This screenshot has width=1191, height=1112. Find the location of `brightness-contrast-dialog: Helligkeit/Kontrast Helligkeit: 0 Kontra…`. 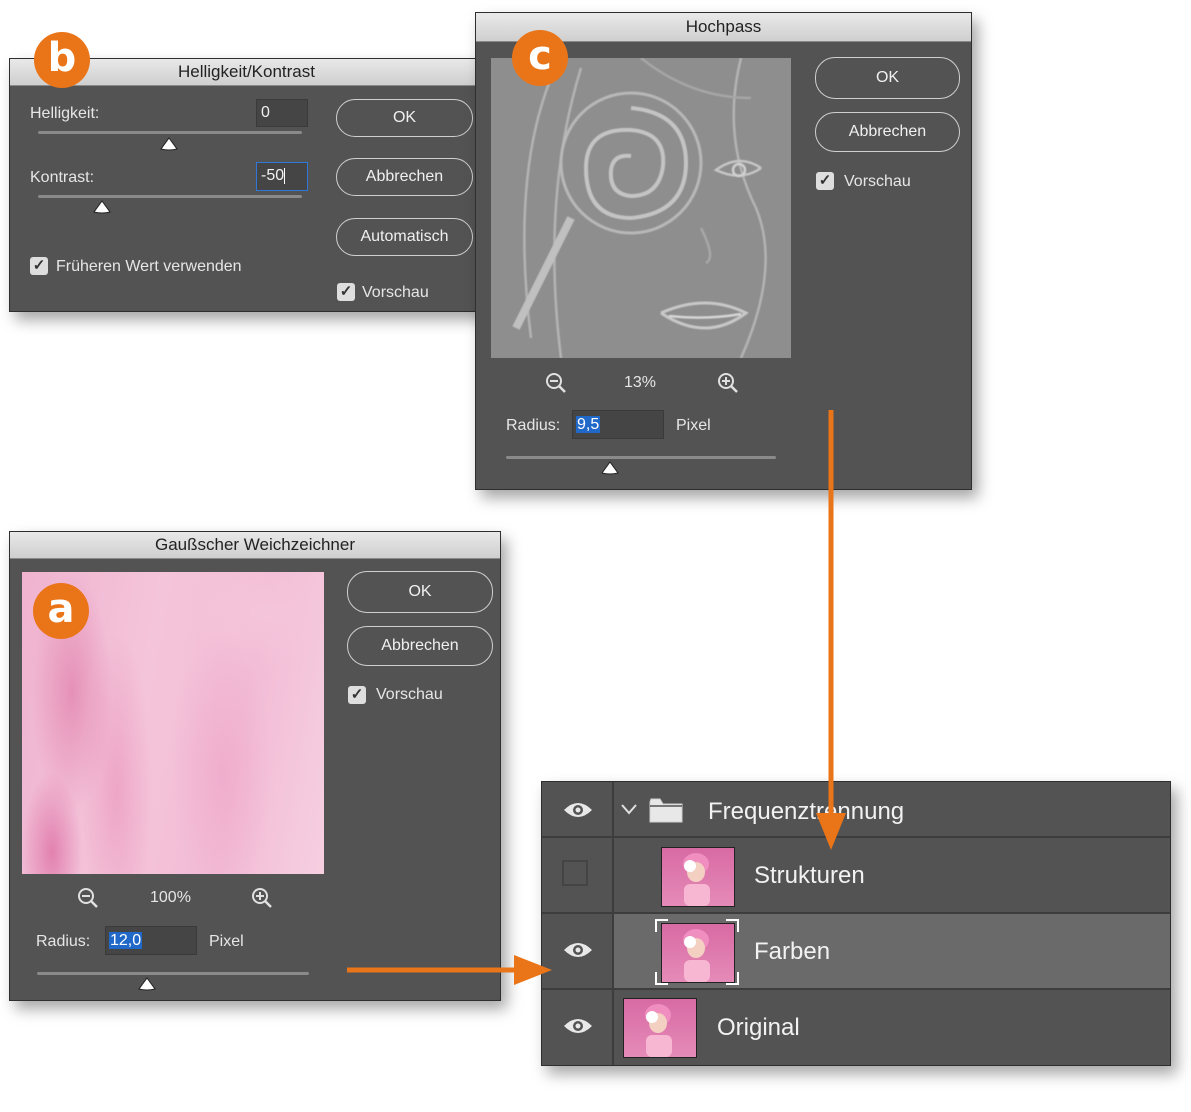

brightness-contrast-dialog: Helligkeit/Kontrast Helligkeit: 0 Kontra… is located at coordinates (246, 185).